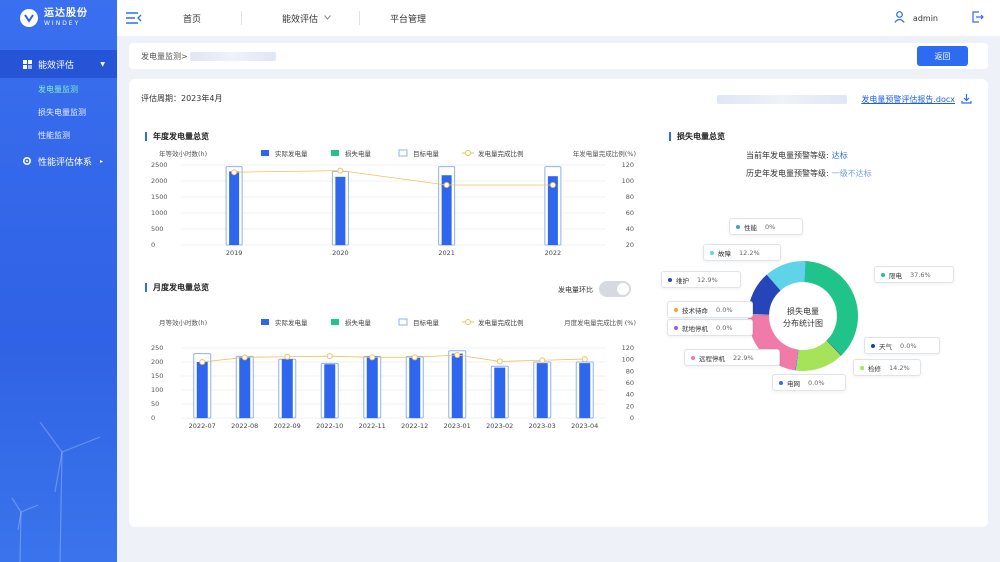 The width and height of the screenshot is (1000, 562). Describe the element at coordinates (134, 18) in the screenshot. I see `menu-collapse-icon` at that location.